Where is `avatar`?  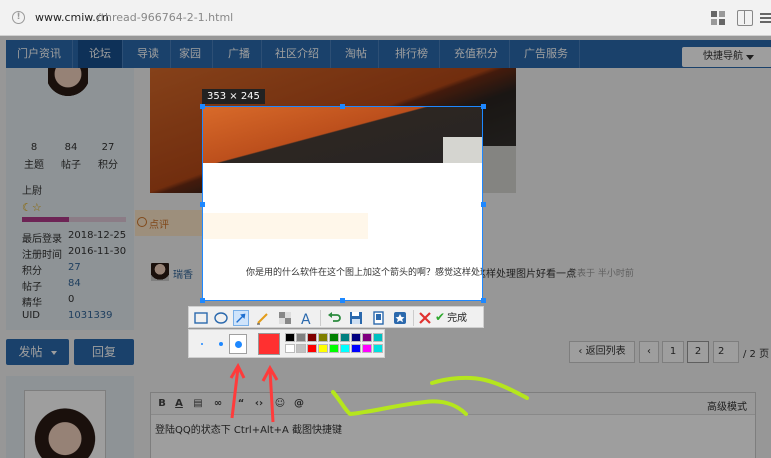
avatar is located at coordinates (68, 83).